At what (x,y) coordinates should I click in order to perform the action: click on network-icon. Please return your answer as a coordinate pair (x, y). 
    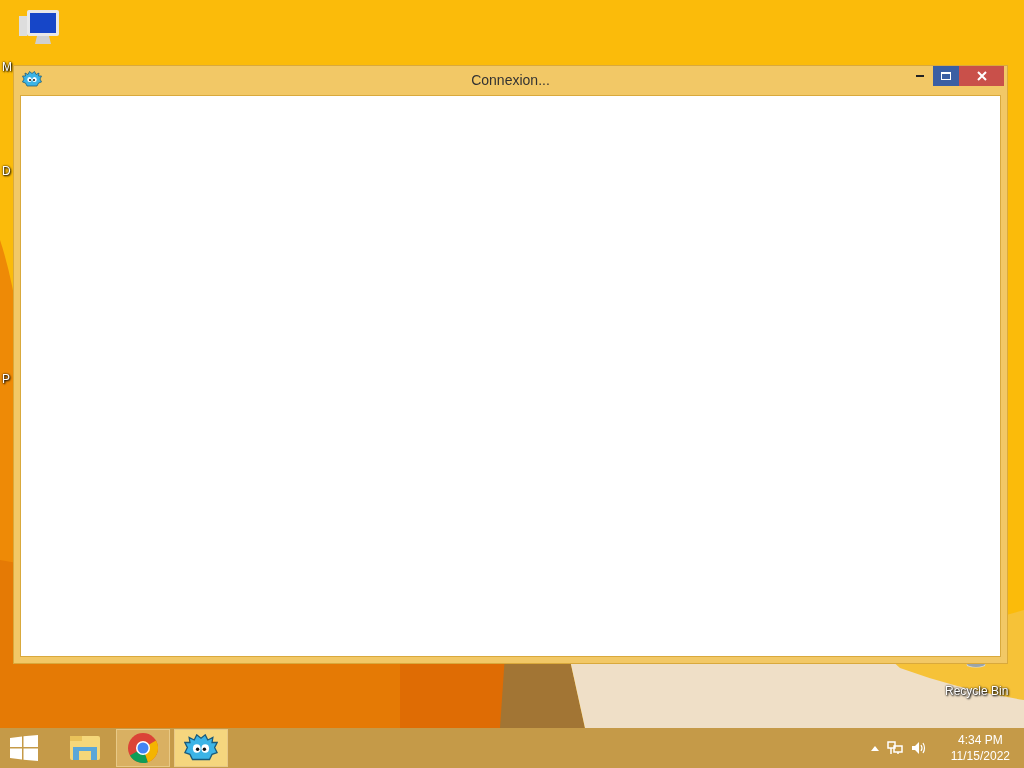
    Looking at the image, I should click on (894, 748).